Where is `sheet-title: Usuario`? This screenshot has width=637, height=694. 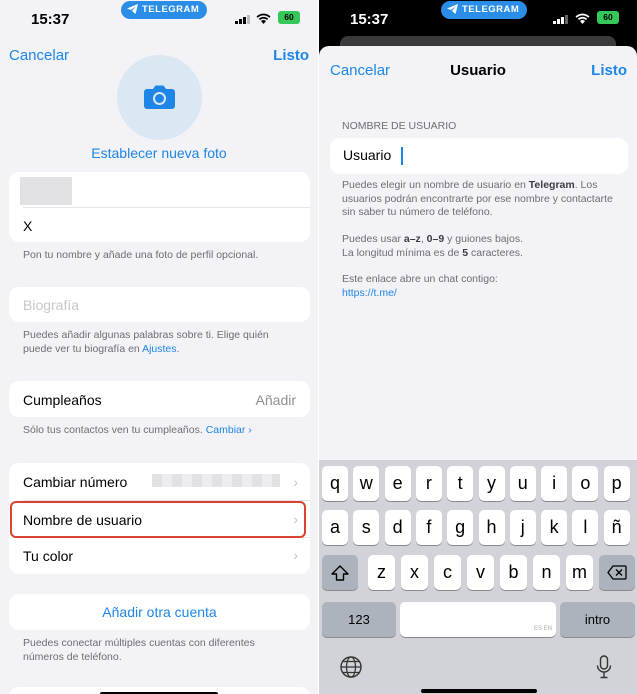 sheet-title: Usuario is located at coordinates (478, 70).